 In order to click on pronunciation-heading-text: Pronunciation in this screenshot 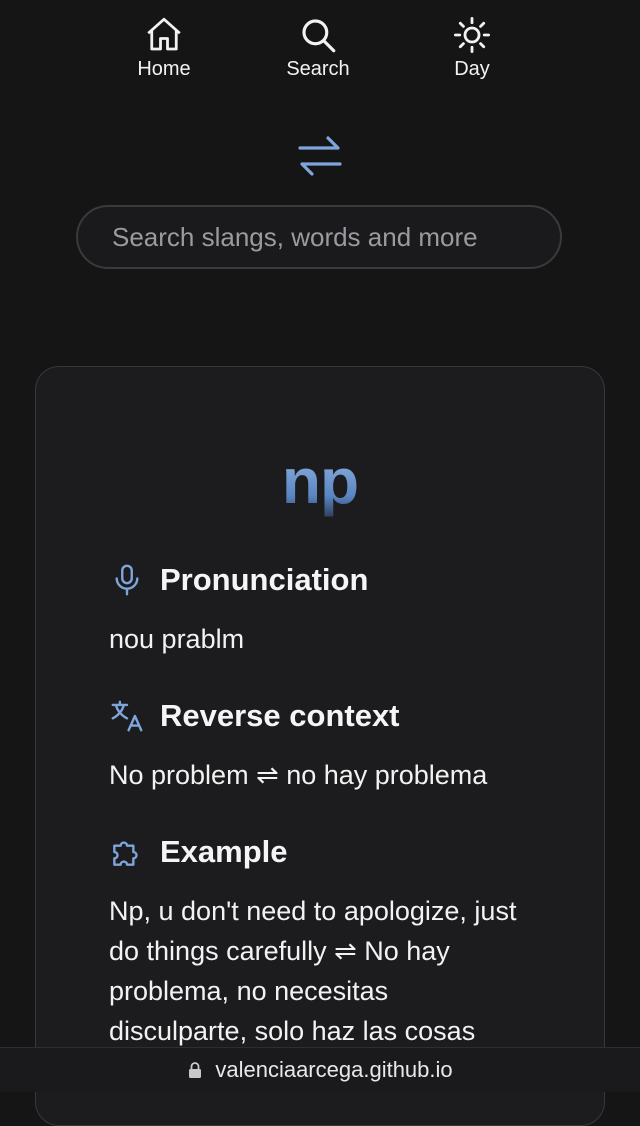, I will do `click(264, 579)`.